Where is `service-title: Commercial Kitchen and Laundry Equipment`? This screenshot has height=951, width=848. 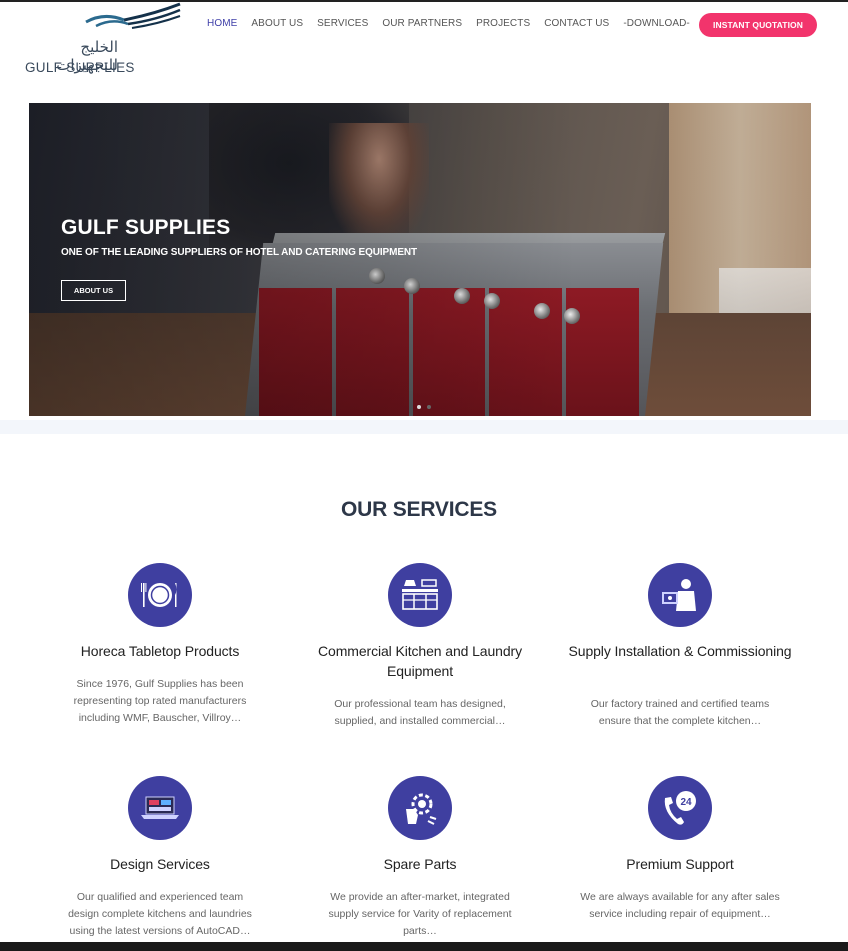
service-title: Commercial Kitchen and Laundry Equipment is located at coordinates (420, 661).